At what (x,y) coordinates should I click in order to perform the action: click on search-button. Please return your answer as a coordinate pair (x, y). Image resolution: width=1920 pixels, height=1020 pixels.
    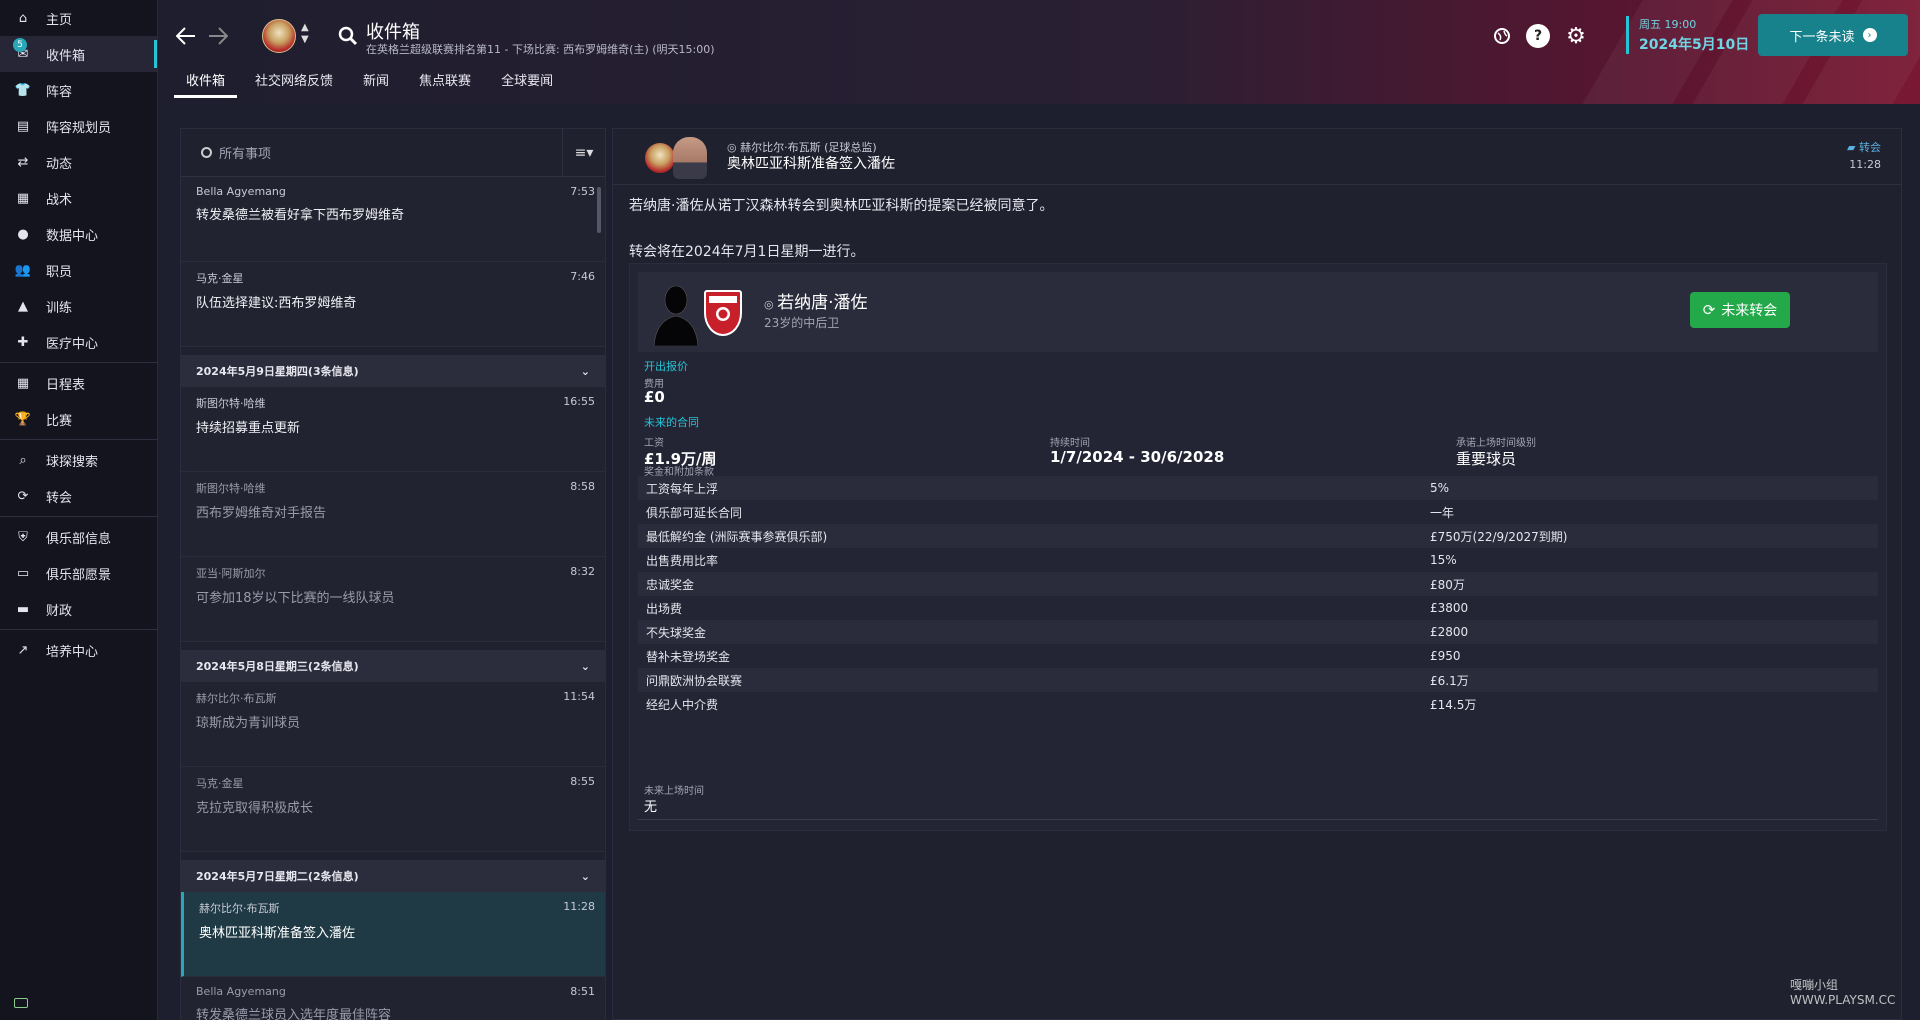
    Looking at the image, I should click on (348, 36).